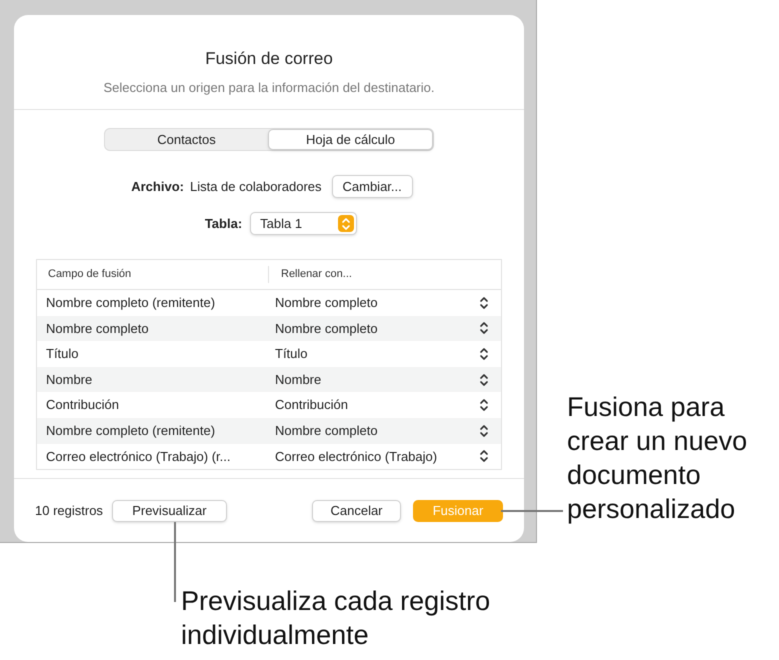  Describe the element at coordinates (388, 354) in the screenshot. I see `fill-popup: Título` at that location.